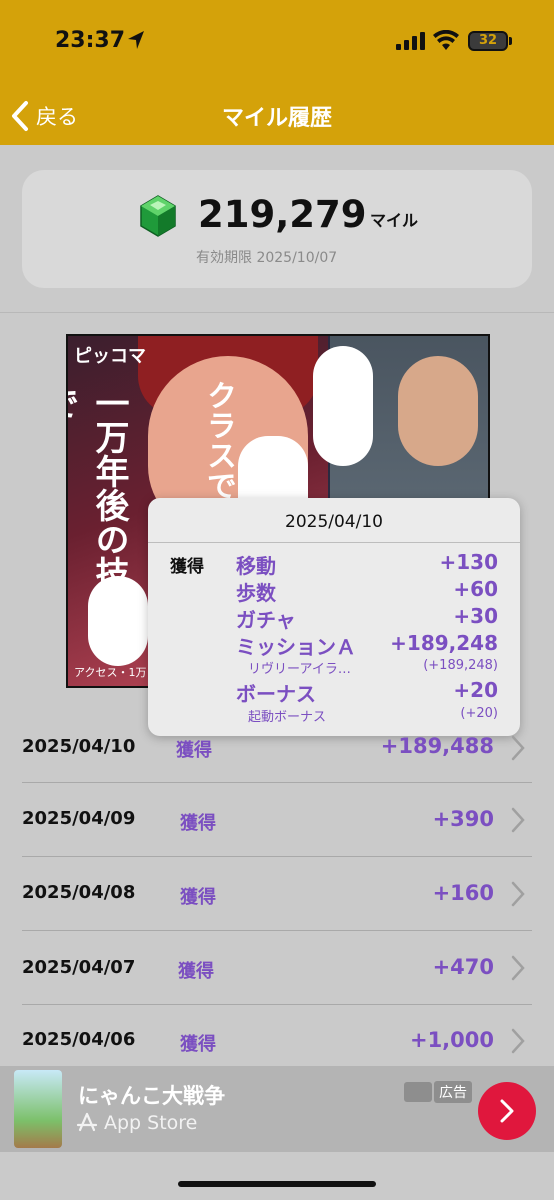  Describe the element at coordinates (444, 643) in the screenshot. I see `popup-row-amount: +189,248` at that location.